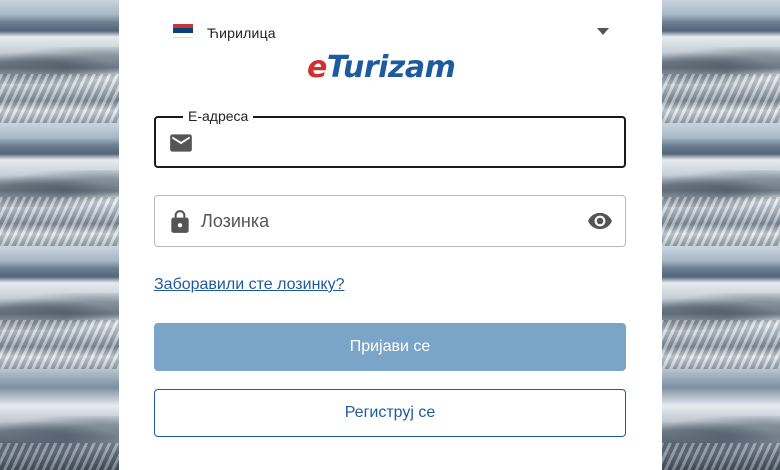 Image resolution: width=780 pixels, height=470 pixels. What do you see at coordinates (603, 31) in the screenshot?
I see `chevron-down-icon` at bounding box center [603, 31].